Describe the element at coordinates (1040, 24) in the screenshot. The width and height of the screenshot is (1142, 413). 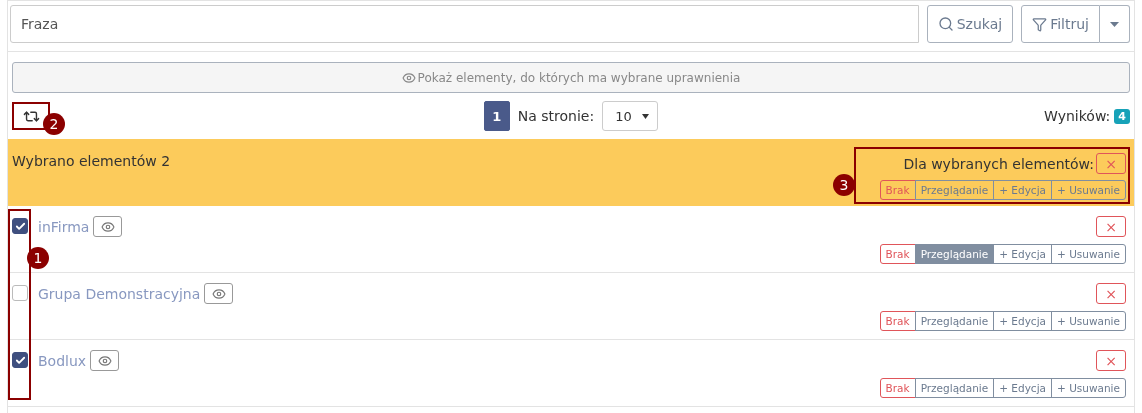
I see `filter-icon` at that location.